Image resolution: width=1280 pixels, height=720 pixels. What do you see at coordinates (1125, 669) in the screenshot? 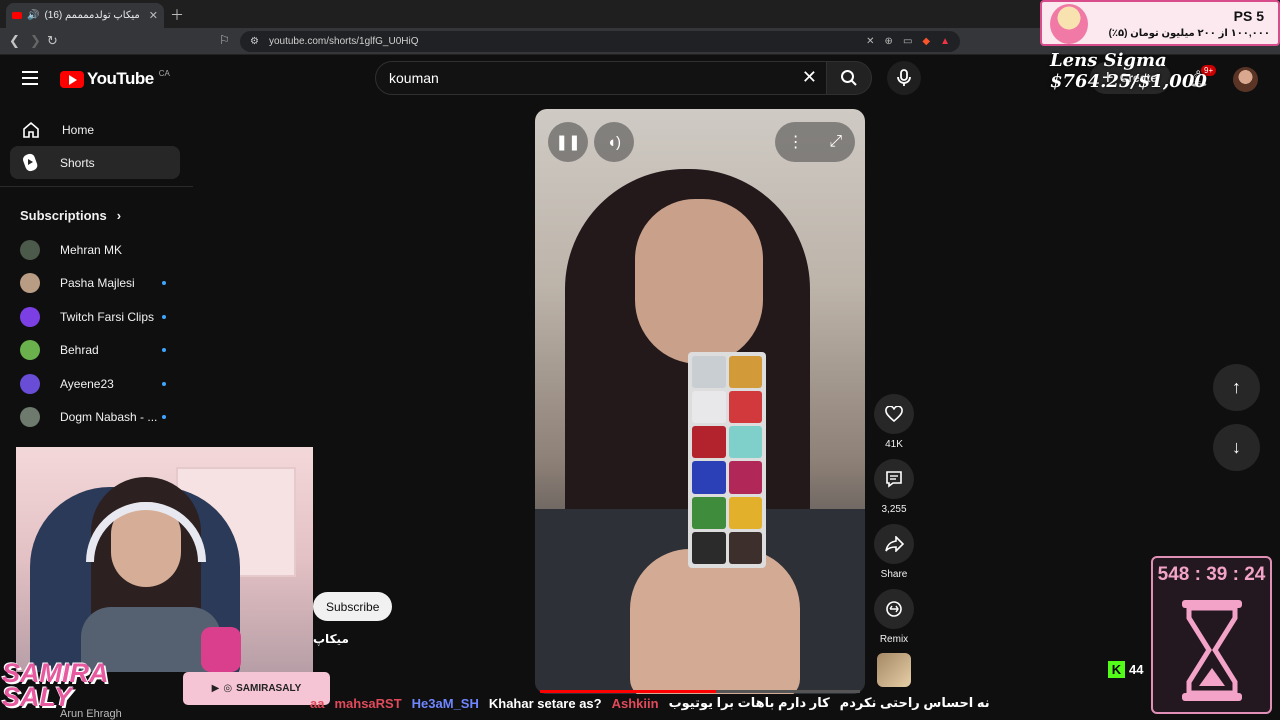
I see `kick-viewer-count: K 44` at bounding box center [1125, 669].